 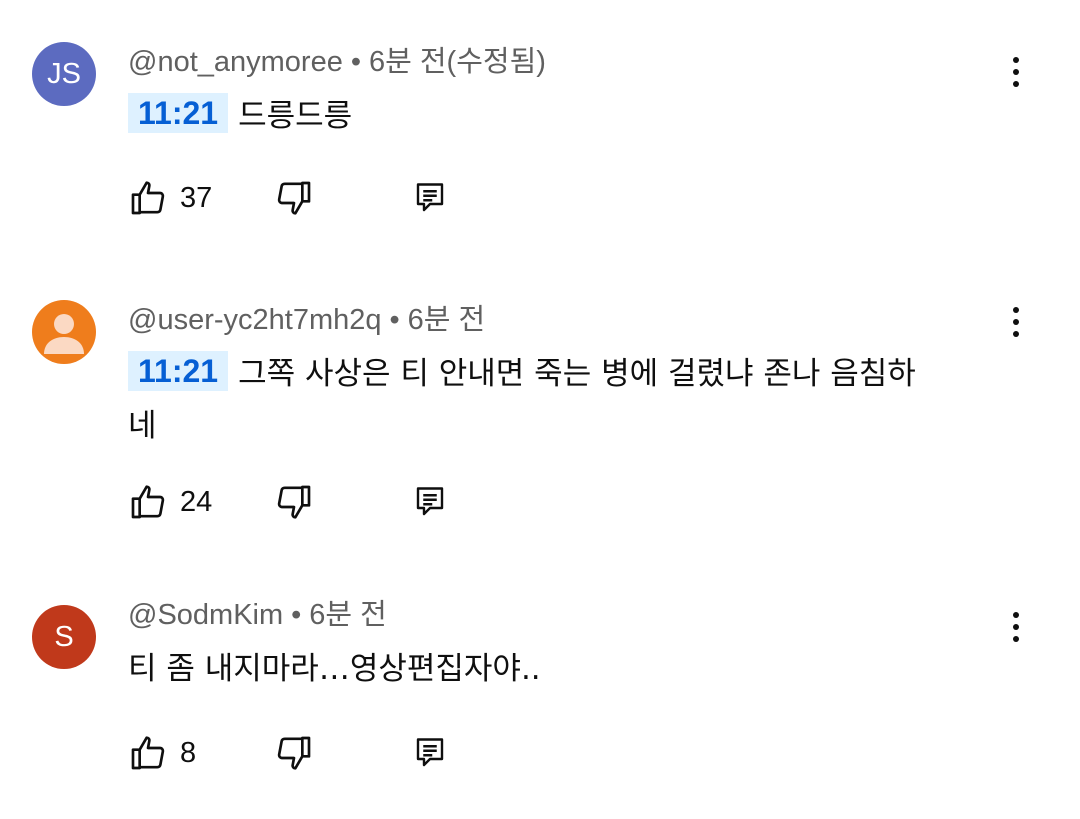 I want to click on avatar: JS, so click(x=64, y=74).